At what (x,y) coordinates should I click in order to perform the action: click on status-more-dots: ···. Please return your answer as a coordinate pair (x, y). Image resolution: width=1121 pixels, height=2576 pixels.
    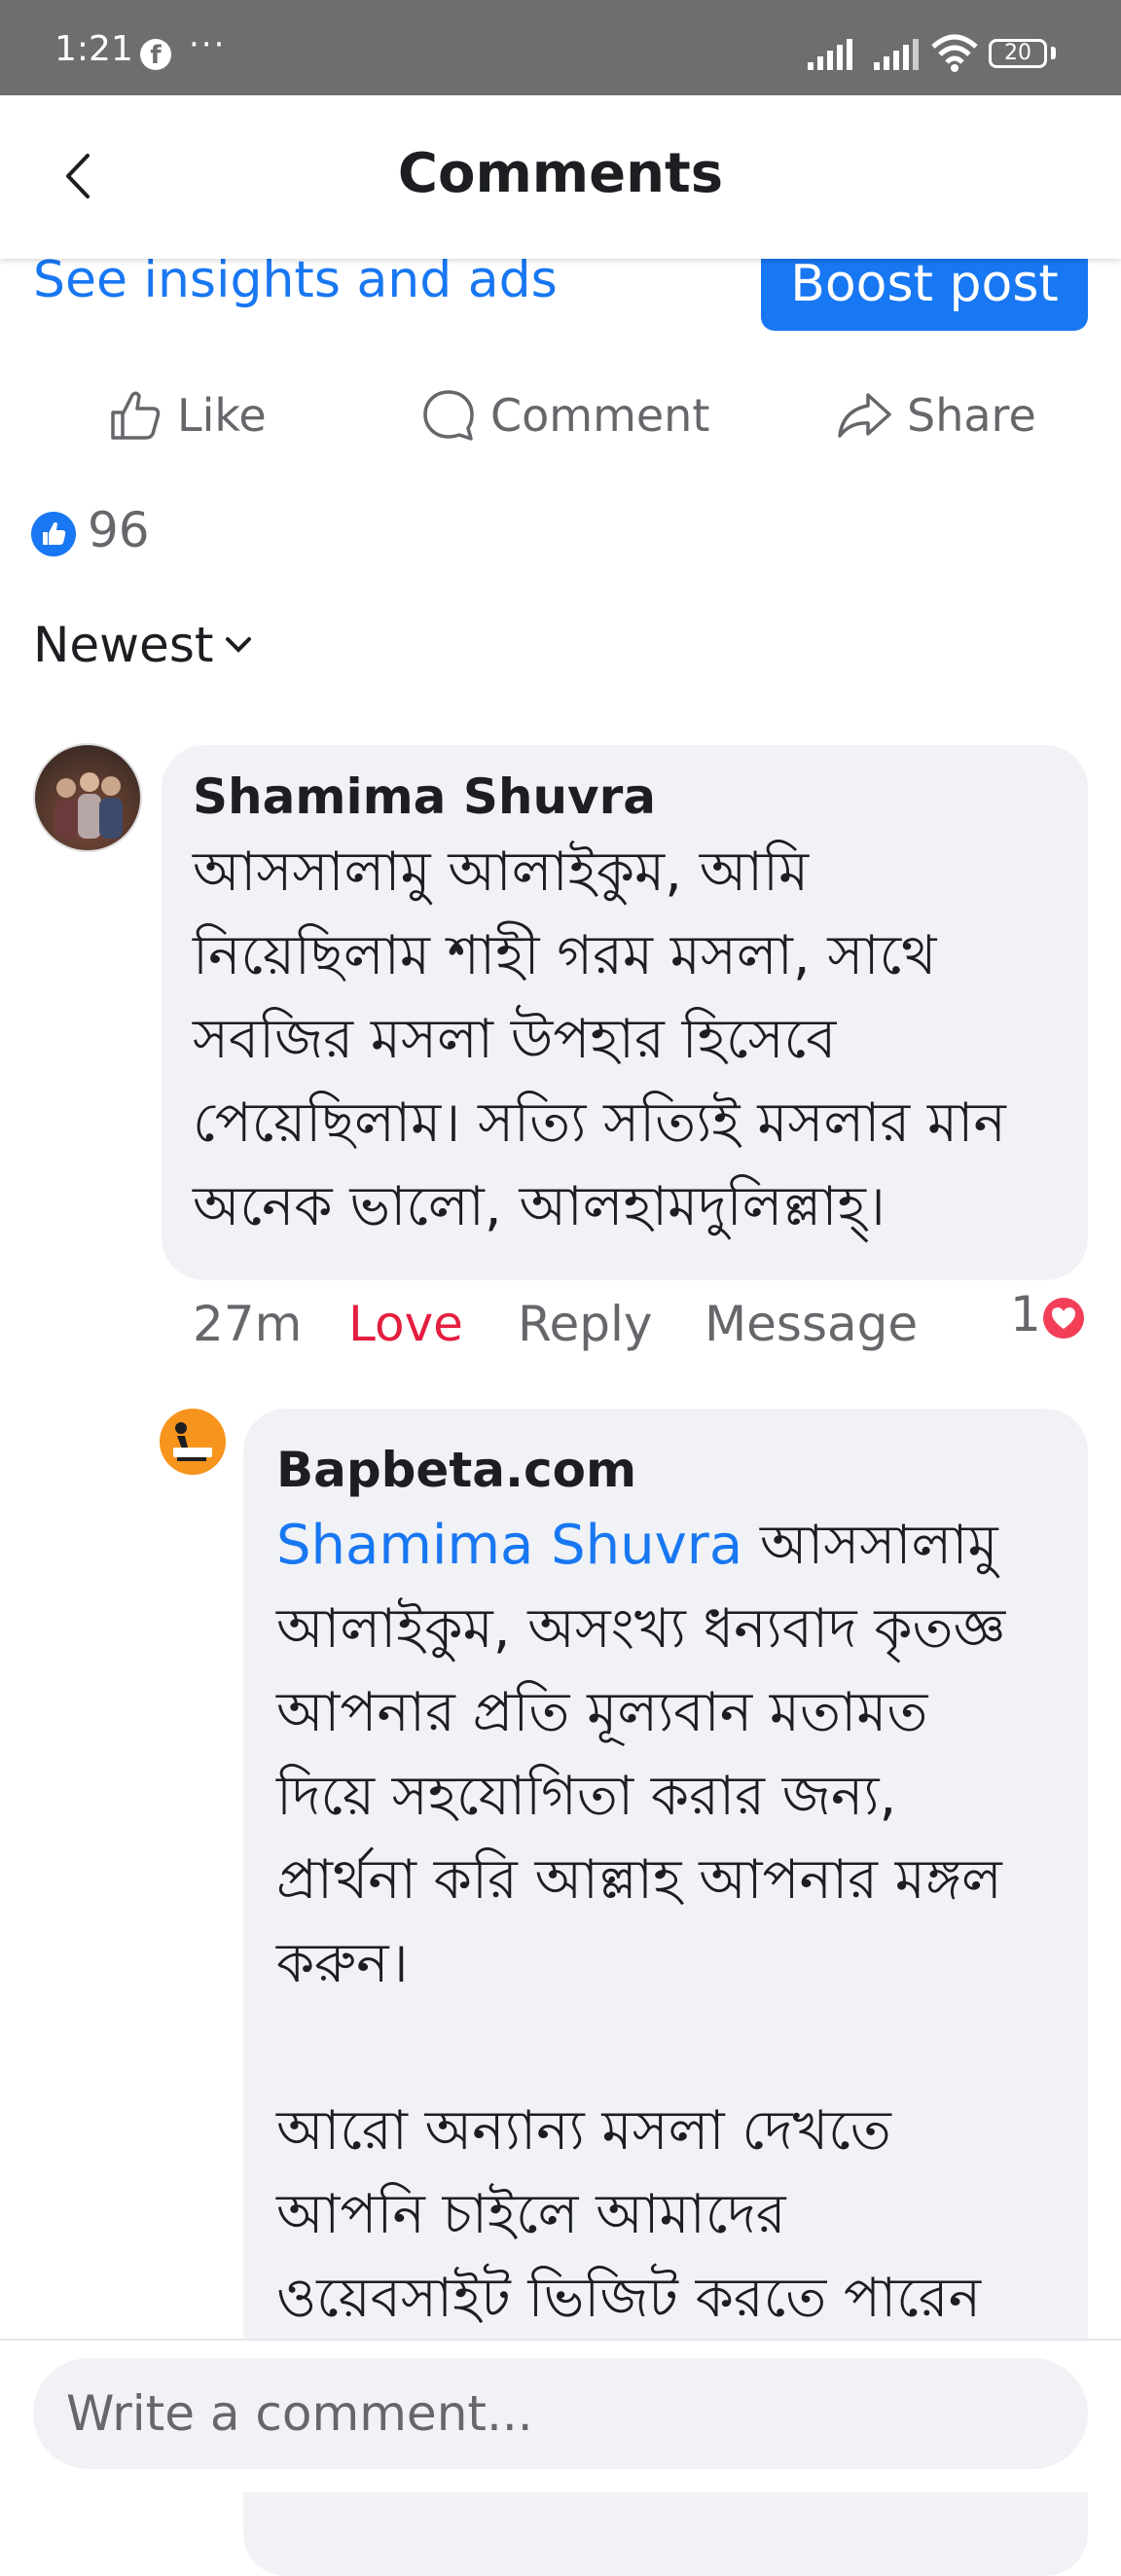
    Looking at the image, I should click on (208, 44).